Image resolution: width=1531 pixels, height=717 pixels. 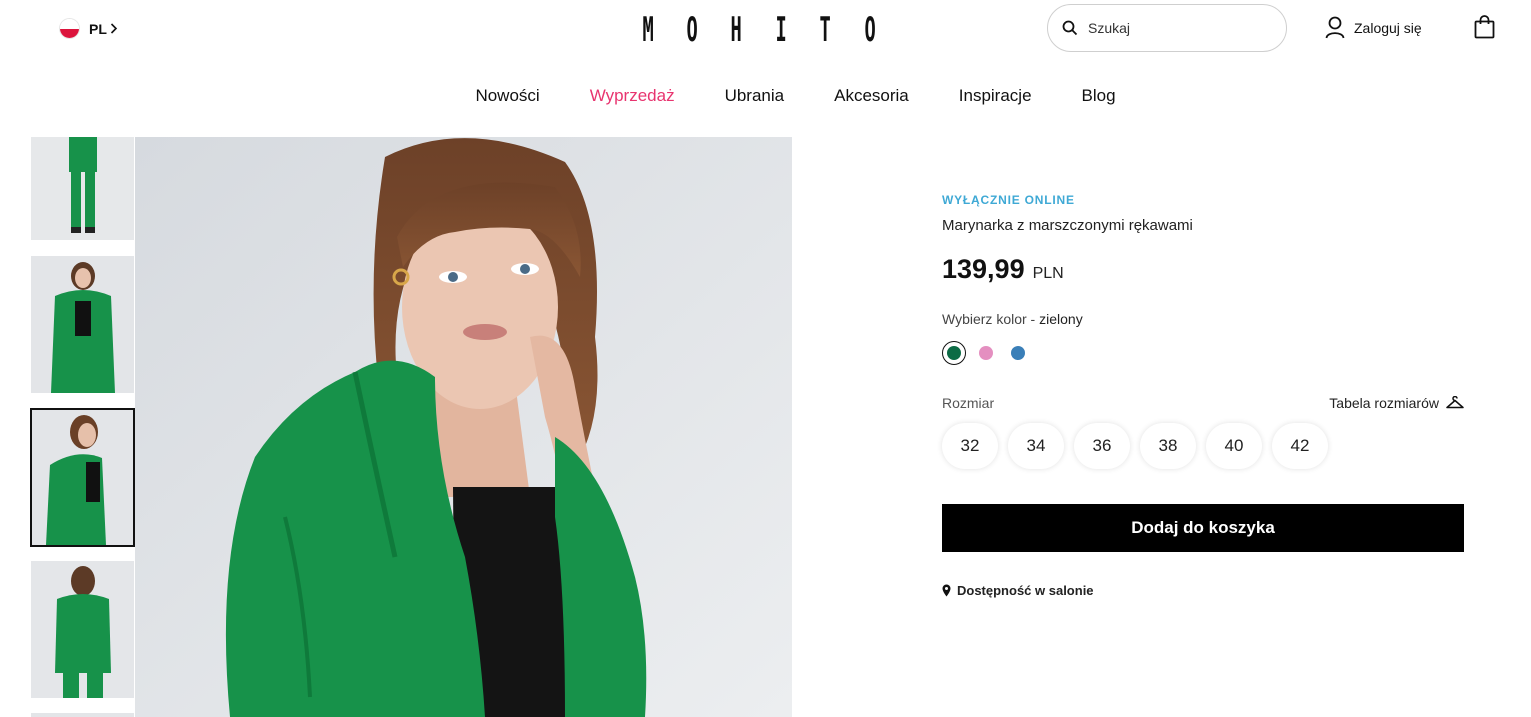 I want to click on locale-label: PL, so click(x=98, y=28).